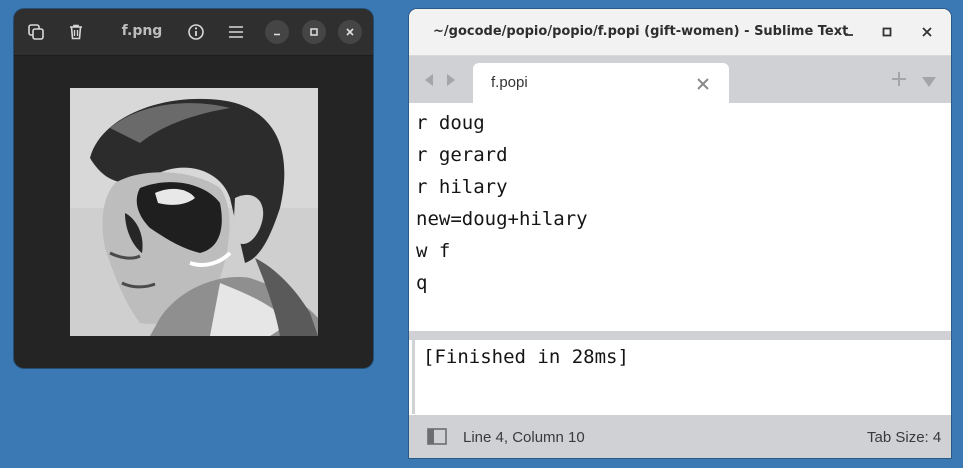 Image resolution: width=963 pixels, height=468 pixels. What do you see at coordinates (76, 32) in the screenshot?
I see `trash-icon` at bounding box center [76, 32].